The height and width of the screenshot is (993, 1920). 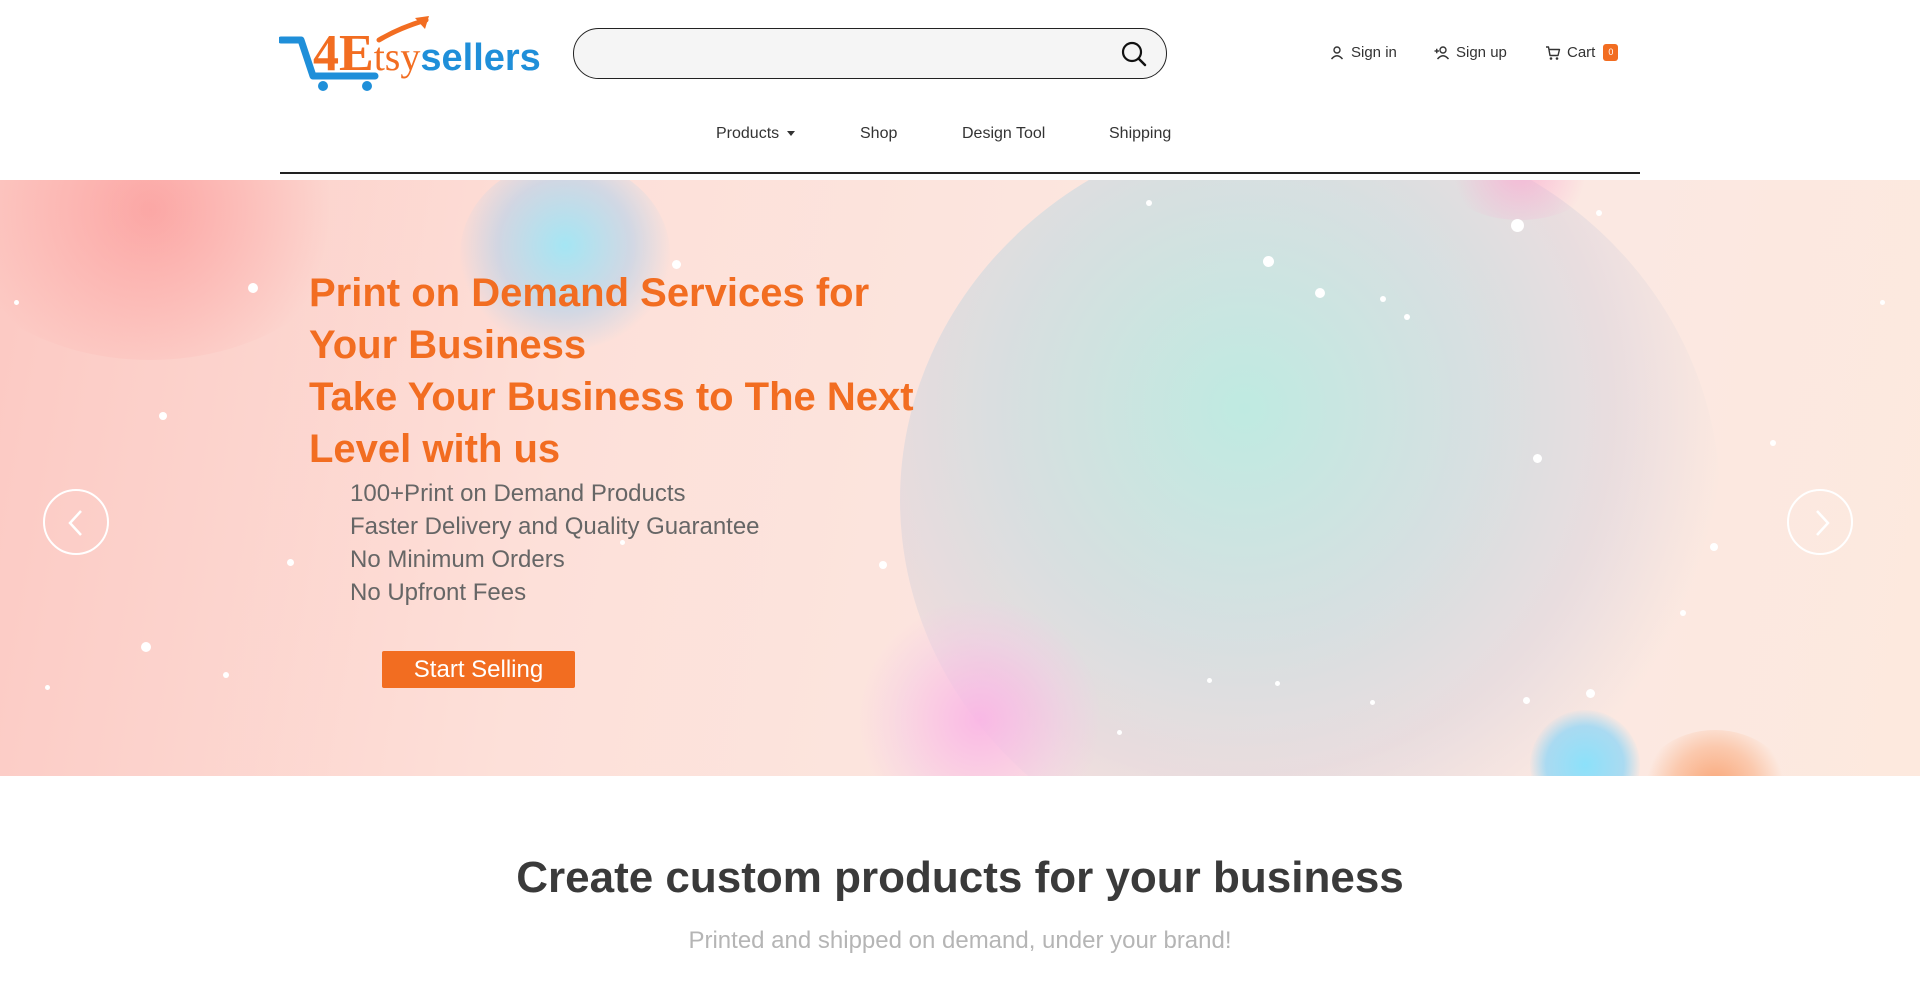 I want to click on section-title: Create custom products for your business, so click(x=960, y=877).